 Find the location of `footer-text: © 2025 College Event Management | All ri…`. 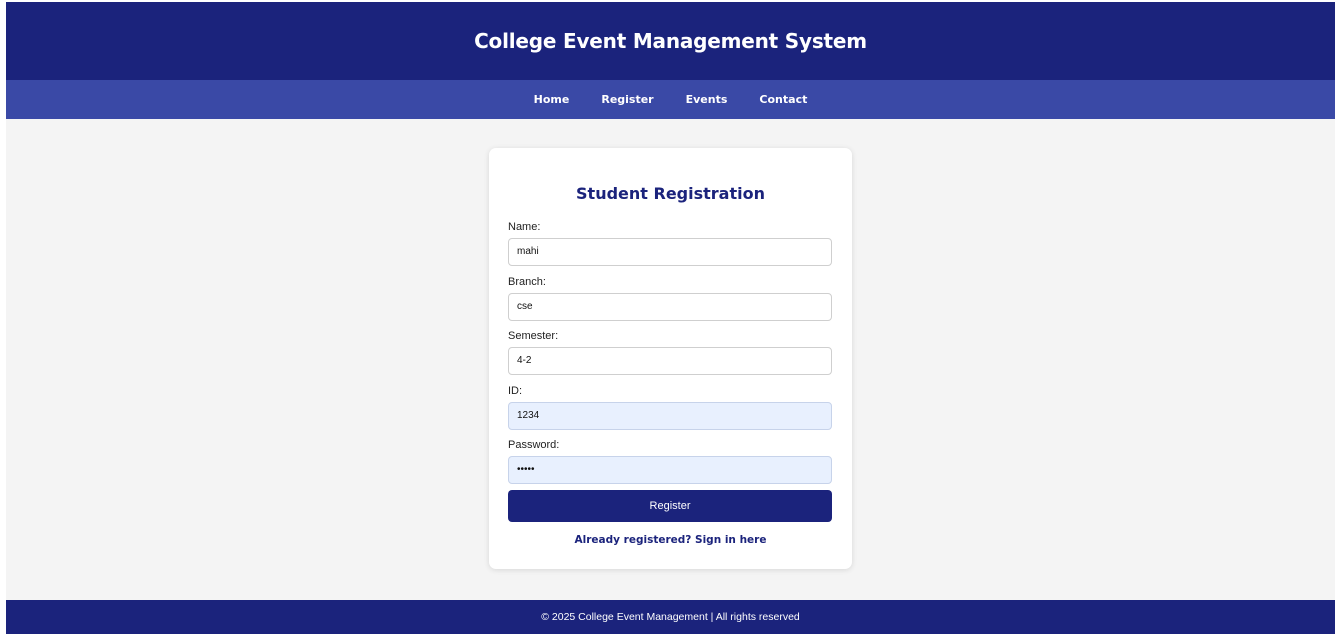

footer-text: © 2025 College Event Management | All ri… is located at coordinates (670, 617).